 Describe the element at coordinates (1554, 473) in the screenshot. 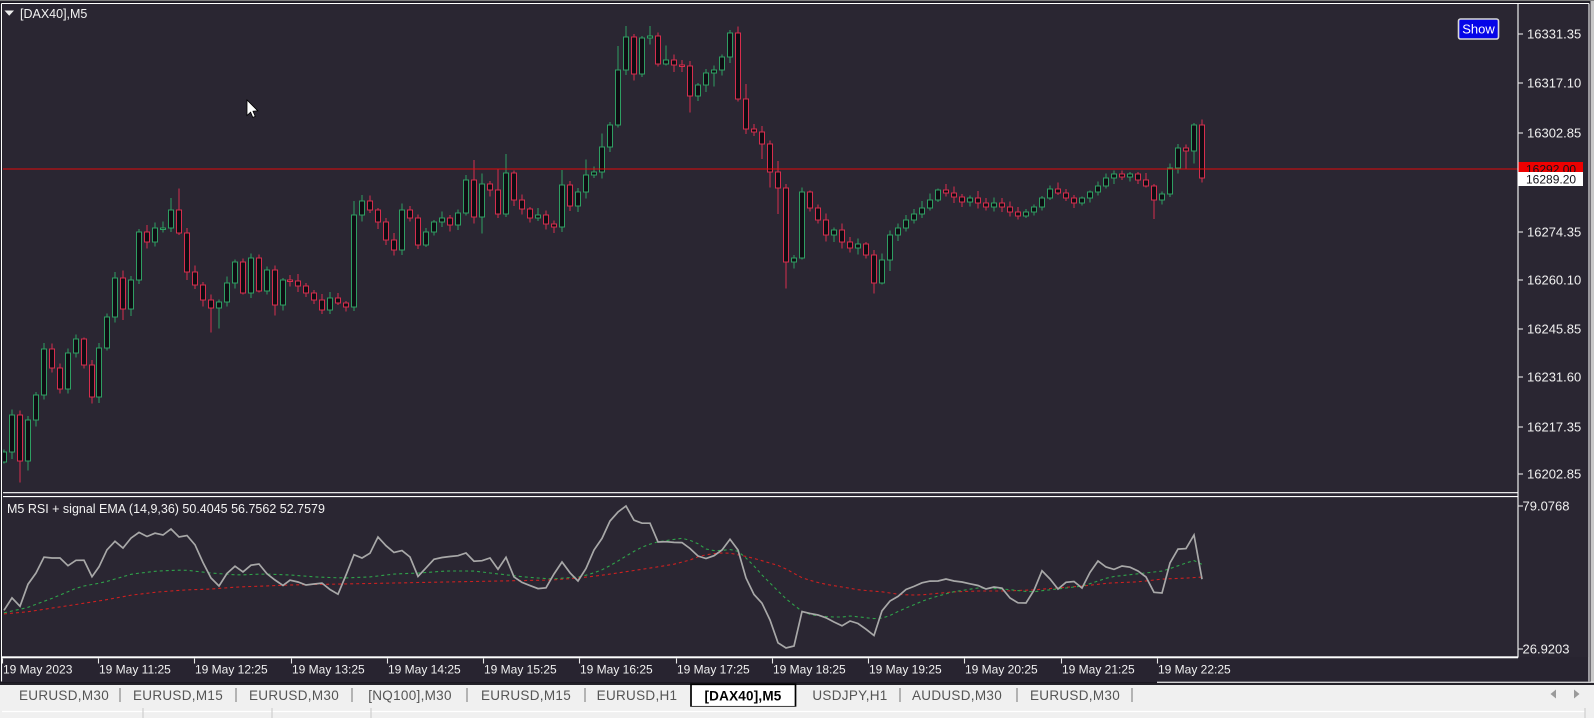

I see `svg-text: 16202.85` at that location.